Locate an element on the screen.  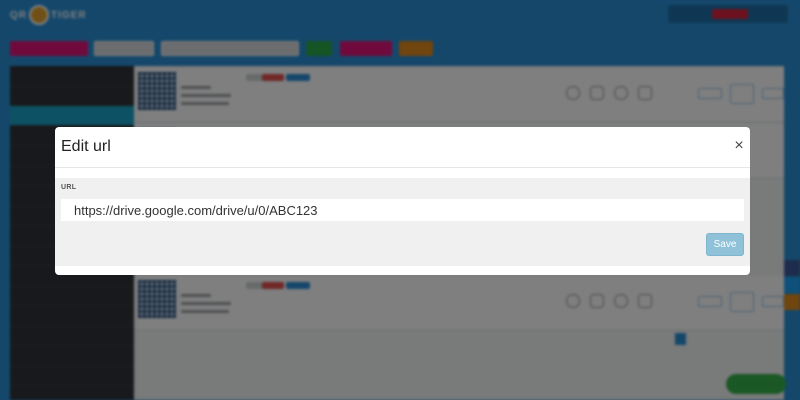
close-icon: × is located at coordinates (739, 146).